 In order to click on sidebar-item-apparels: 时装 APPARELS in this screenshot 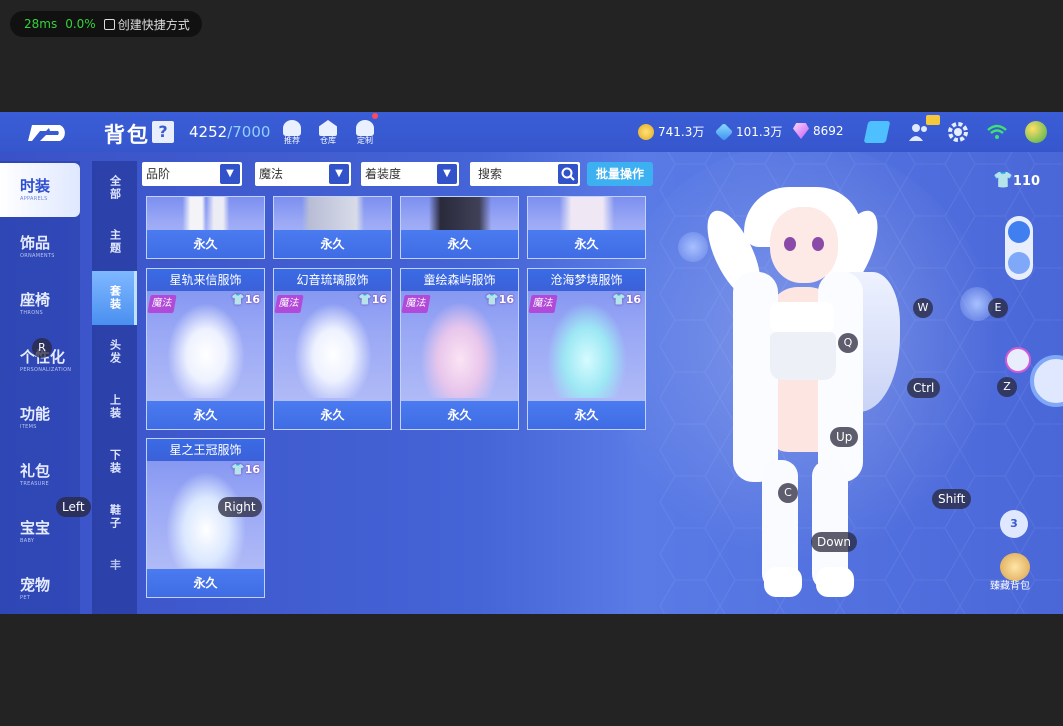, I will do `click(40, 190)`.